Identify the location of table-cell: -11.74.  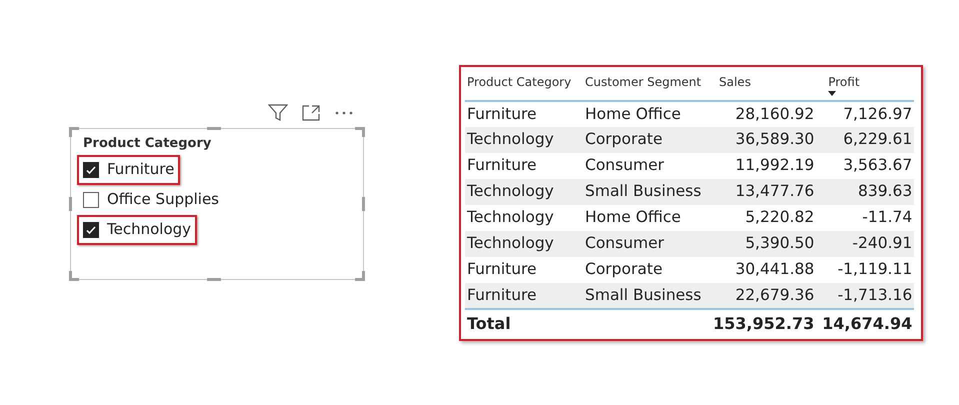
(887, 217).